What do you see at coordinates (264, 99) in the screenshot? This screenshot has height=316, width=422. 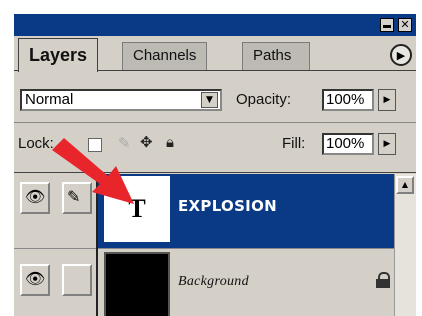 I see `opacity-label: Opacity:` at bounding box center [264, 99].